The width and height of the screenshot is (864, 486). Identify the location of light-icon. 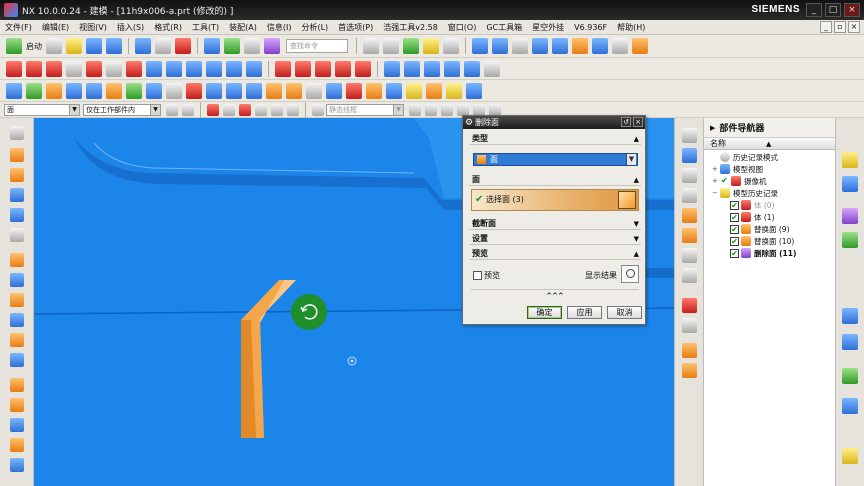
(414, 90).